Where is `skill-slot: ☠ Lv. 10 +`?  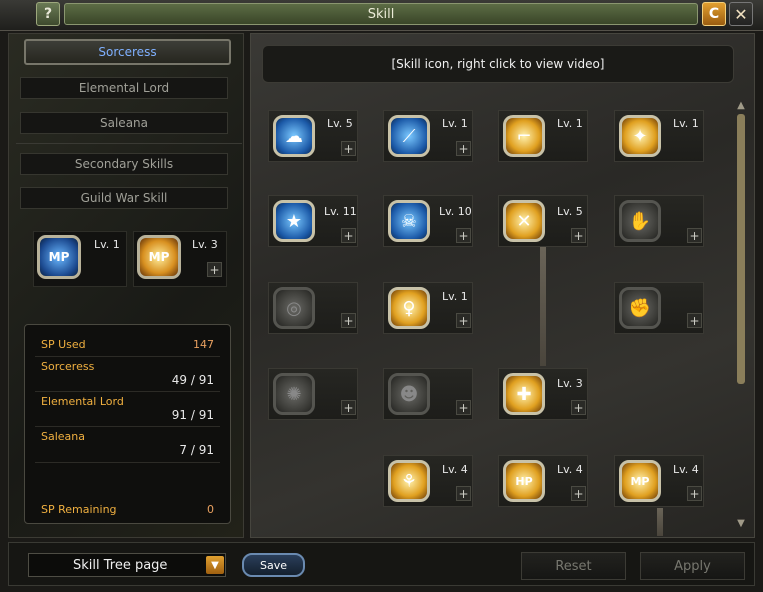 skill-slot: ☠ Lv. 10 + is located at coordinates (428, 221).